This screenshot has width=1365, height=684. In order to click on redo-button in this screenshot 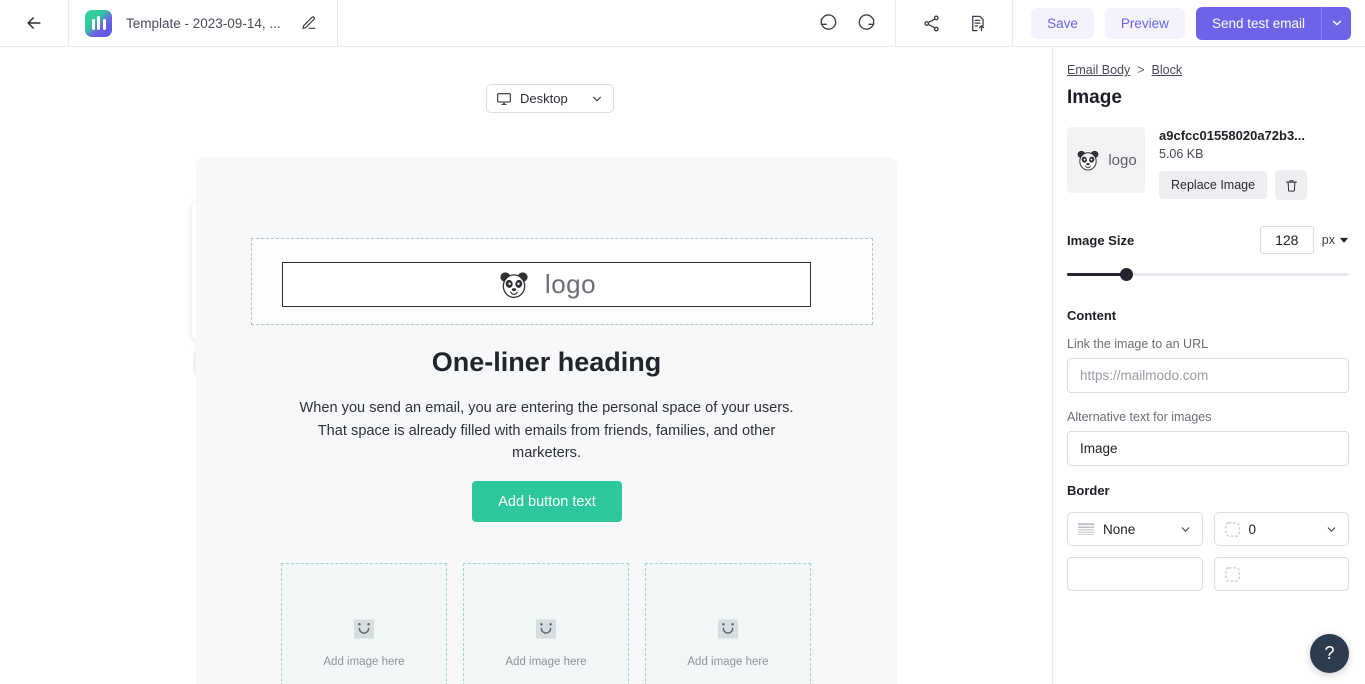, I will do `click(866, 23)`.